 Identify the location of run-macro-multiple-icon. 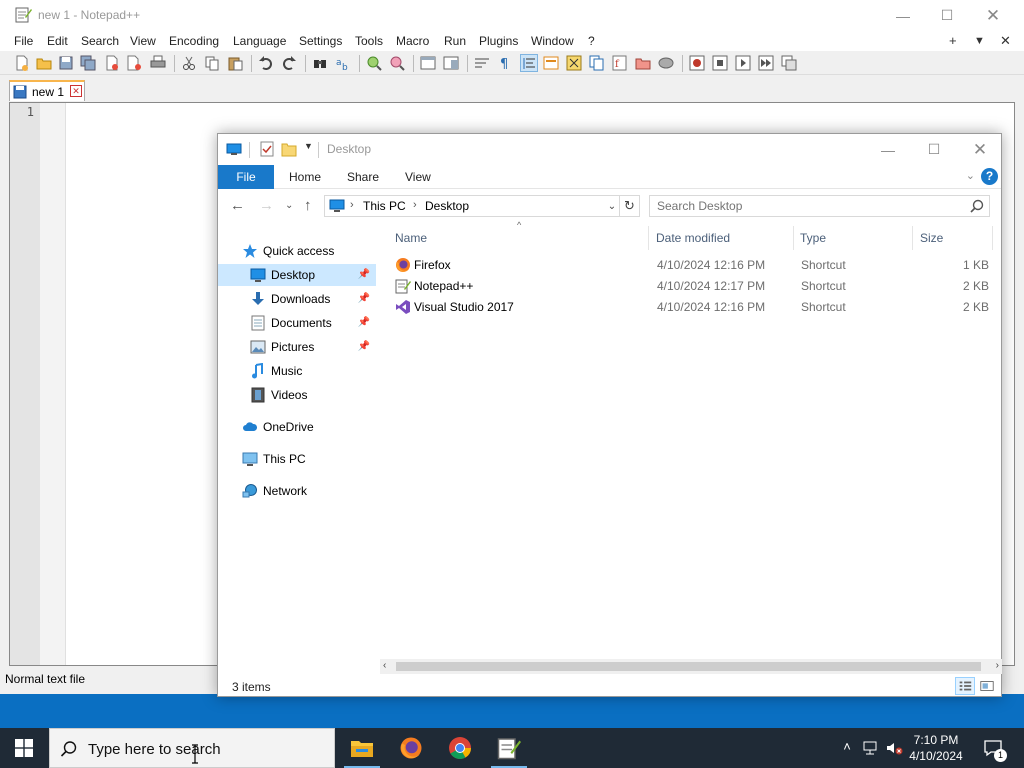
(766, 63).